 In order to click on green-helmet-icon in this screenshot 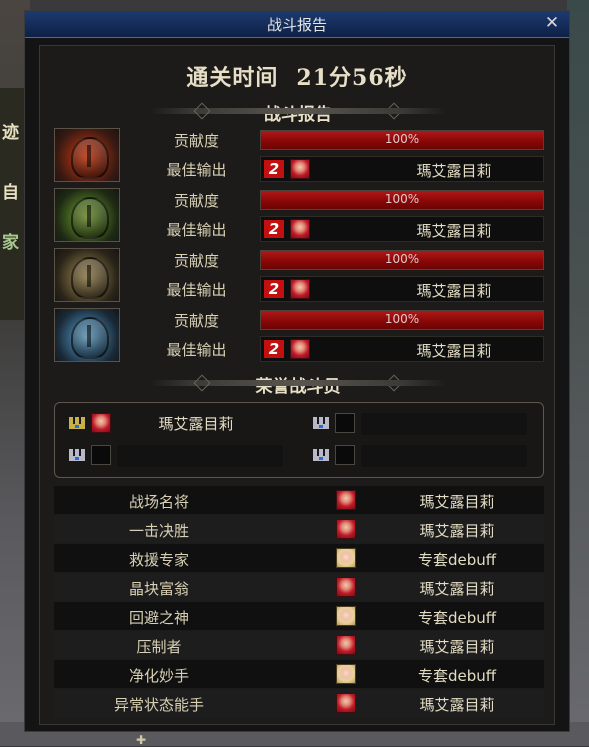, I will do `click(87, 215)`.